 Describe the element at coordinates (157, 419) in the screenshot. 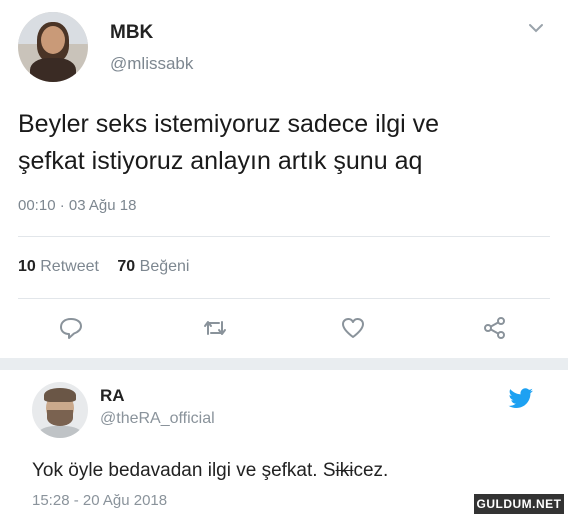

I see `reply-author-handle: @theRA_official` at that location.